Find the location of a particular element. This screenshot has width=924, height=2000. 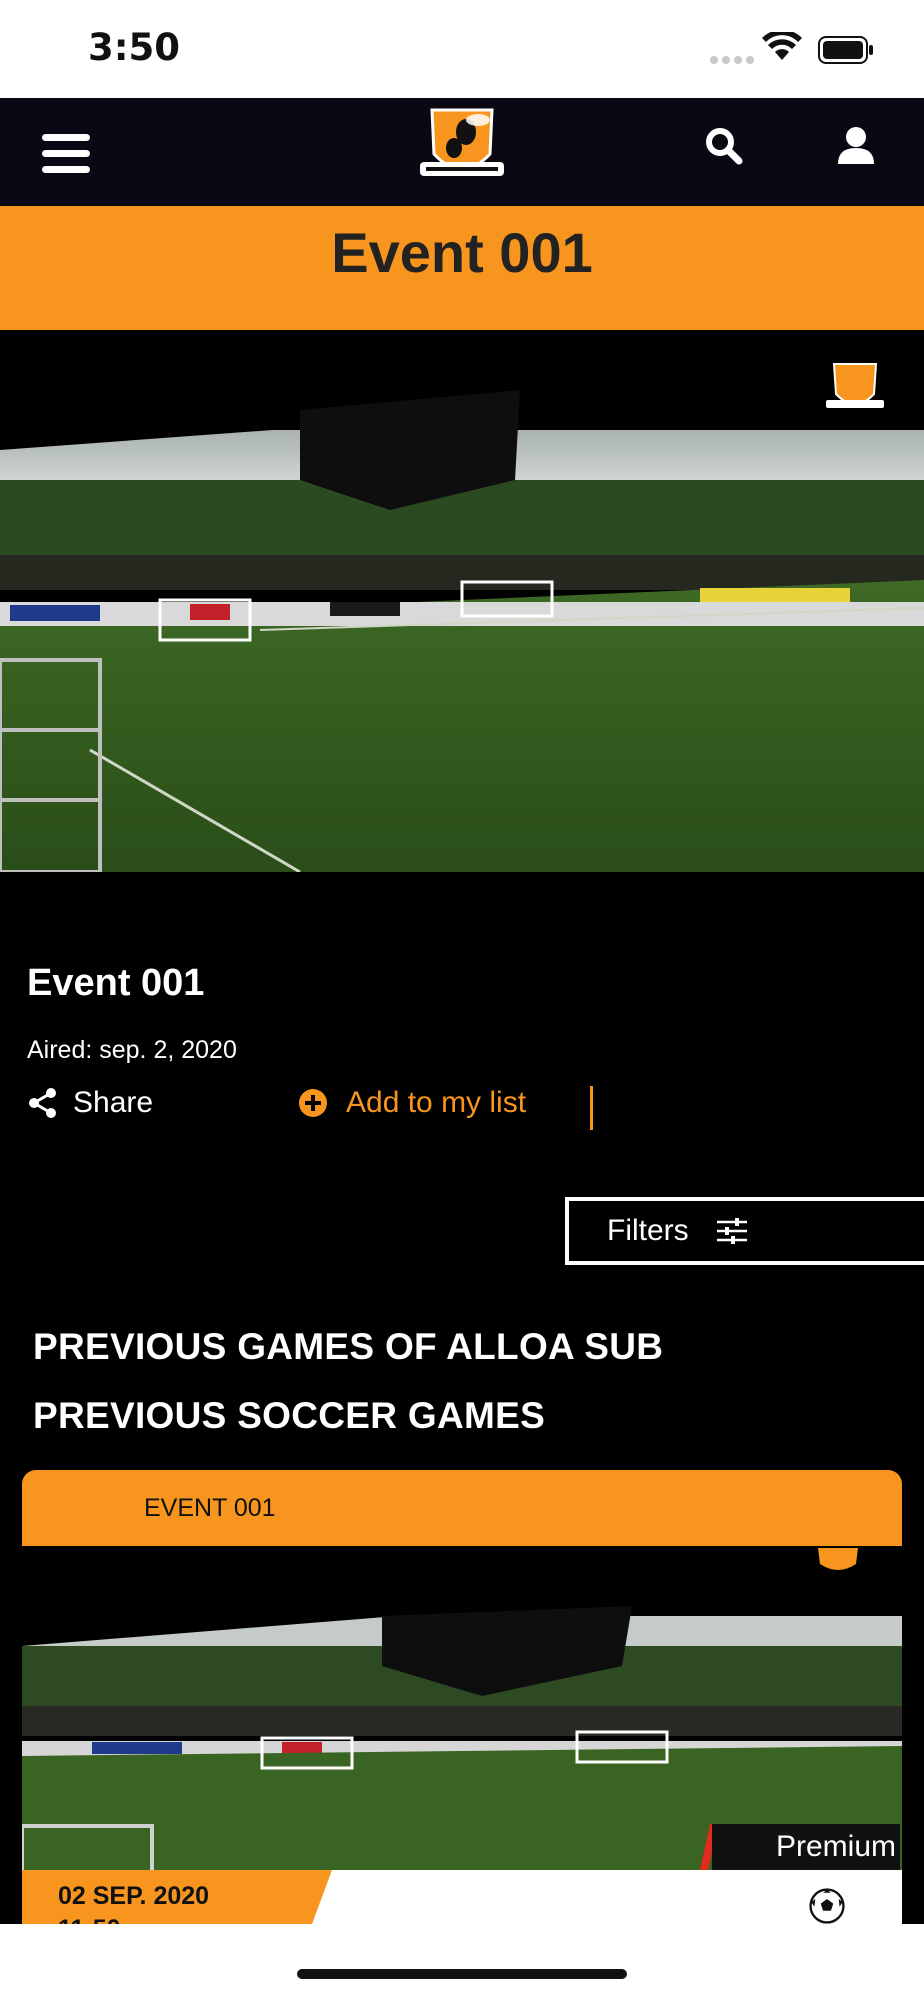

share-button: Share is located at coordinates (90, 1103).